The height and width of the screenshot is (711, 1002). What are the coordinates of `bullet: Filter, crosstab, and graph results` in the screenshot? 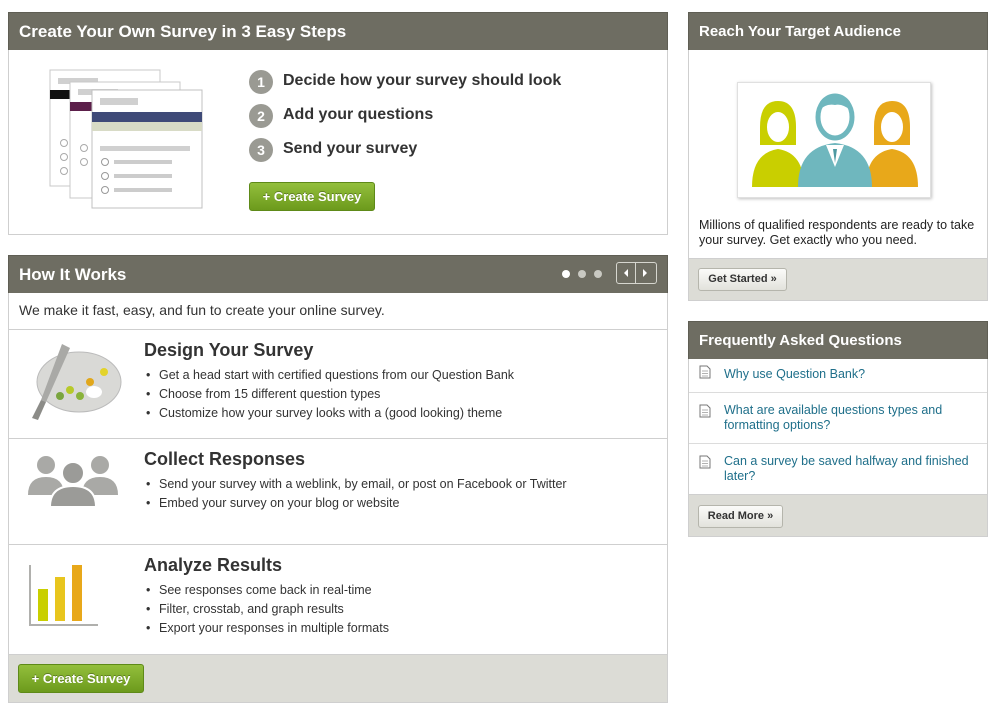 It's located at (266, 609).